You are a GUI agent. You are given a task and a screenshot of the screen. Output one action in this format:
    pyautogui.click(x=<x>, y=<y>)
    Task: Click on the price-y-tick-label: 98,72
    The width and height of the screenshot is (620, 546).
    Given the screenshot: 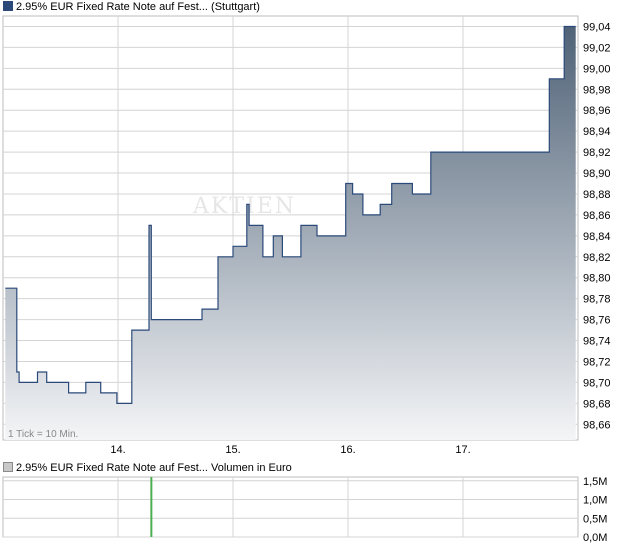 What is the action you would take?
    pyautogui.click(x=597, y=362)
    